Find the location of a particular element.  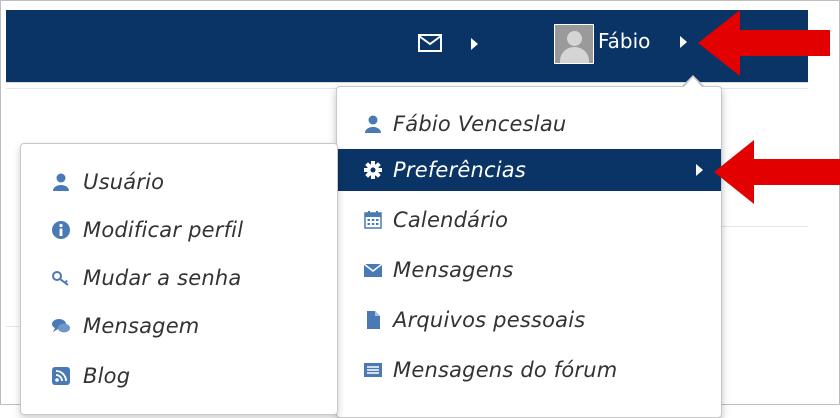

rss-icon is located at coordinates (61, 376).